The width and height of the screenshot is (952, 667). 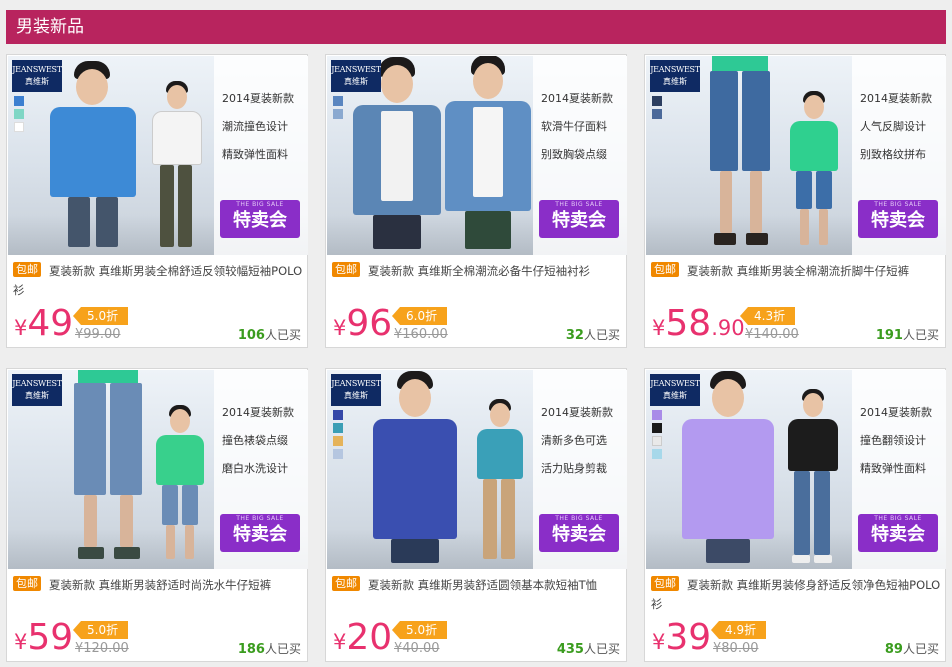 I want to click on product-price: ¥20, so click(x=363, y=637).